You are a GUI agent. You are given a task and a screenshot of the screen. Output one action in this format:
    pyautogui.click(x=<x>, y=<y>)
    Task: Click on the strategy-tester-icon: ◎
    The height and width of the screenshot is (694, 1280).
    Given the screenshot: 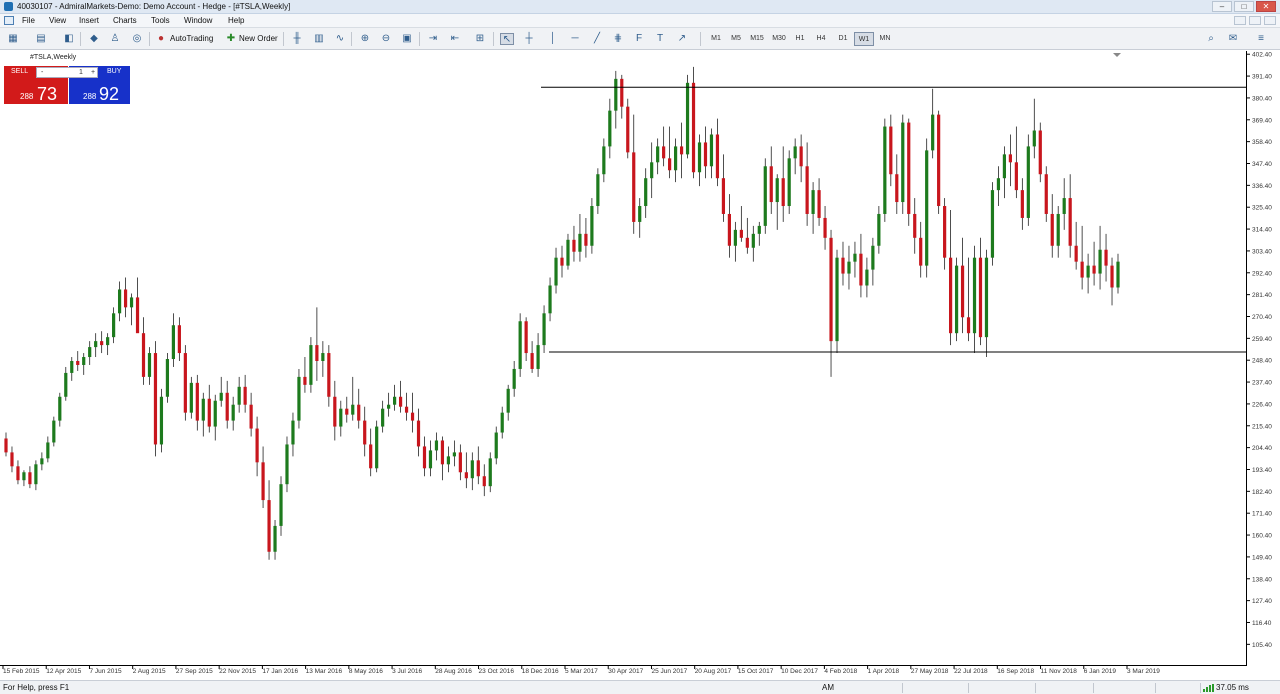 What is the action you would take?
    pyautogui.click(x=137, y=39)
    